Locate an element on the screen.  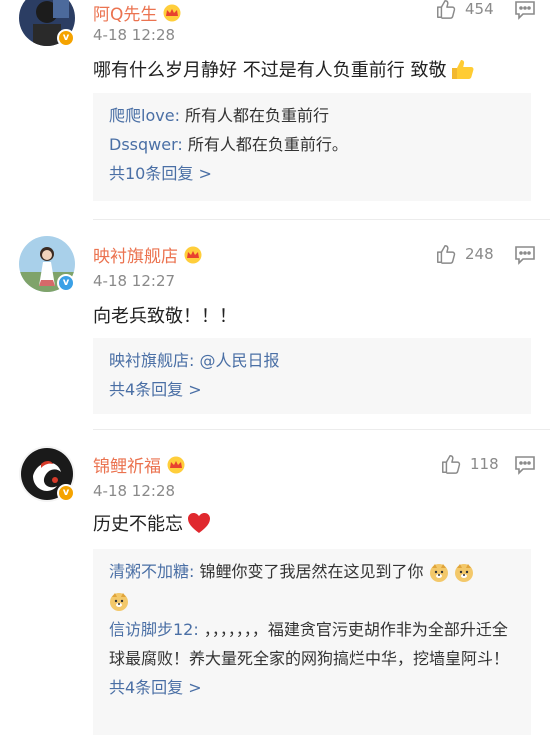
like-count: 248 is located at coordinates (479, 254).